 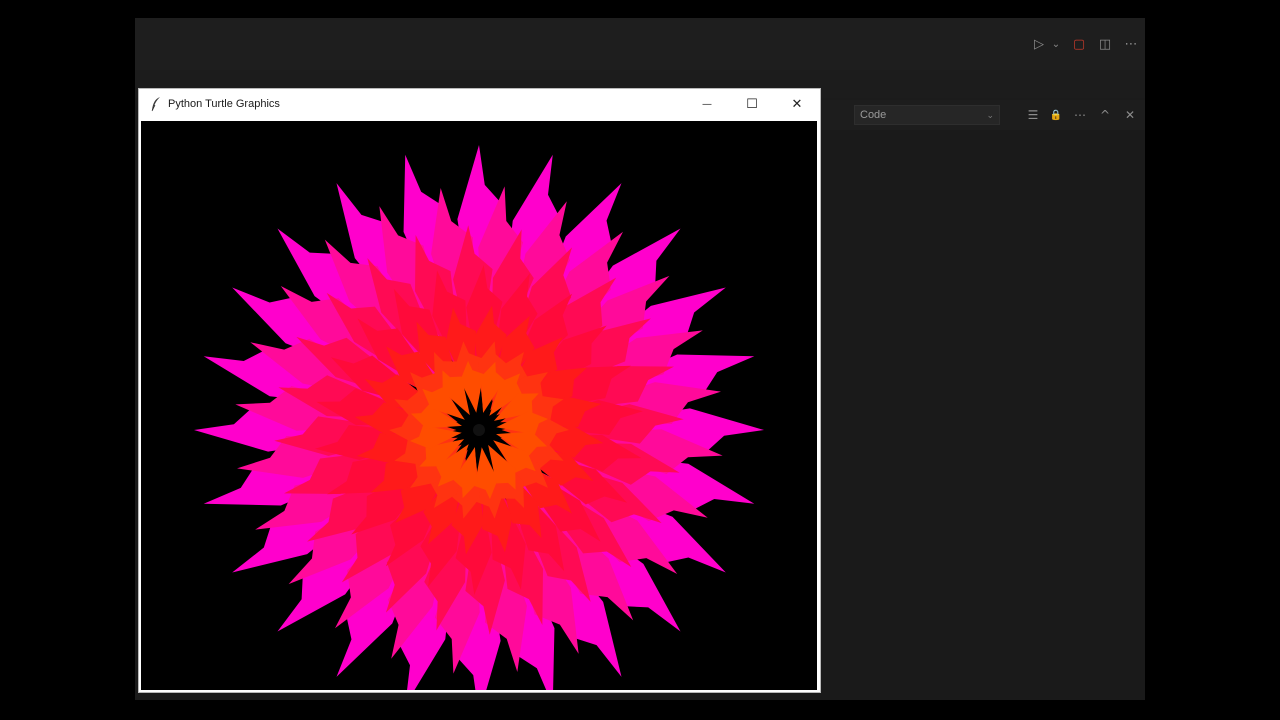 What do you see at coordinates (155, 104) in the screenshot?
I see `feather-app-icon` at bounding box center [155, 104].